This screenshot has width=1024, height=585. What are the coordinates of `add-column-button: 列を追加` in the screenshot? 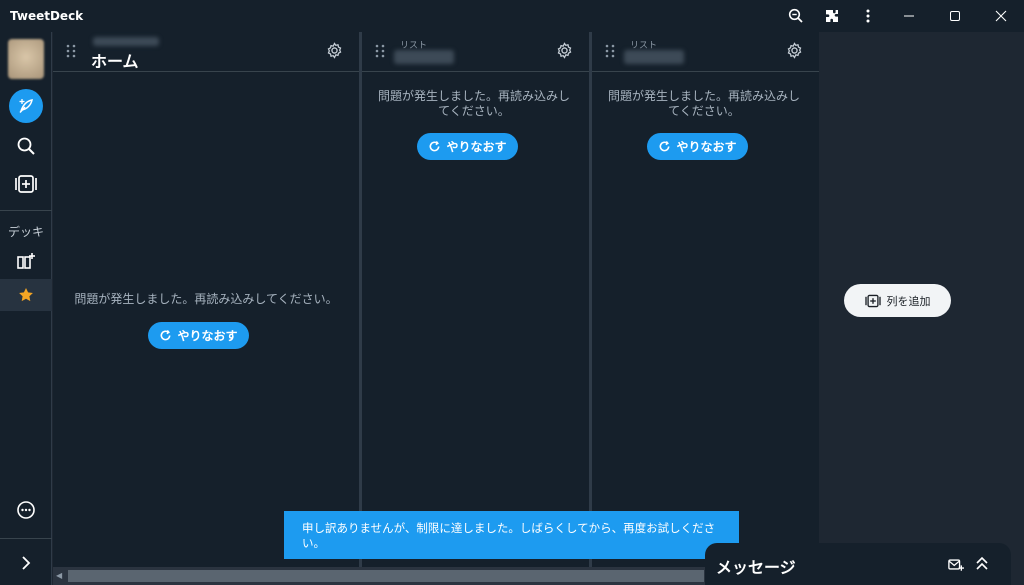 It's located at (897, 300).